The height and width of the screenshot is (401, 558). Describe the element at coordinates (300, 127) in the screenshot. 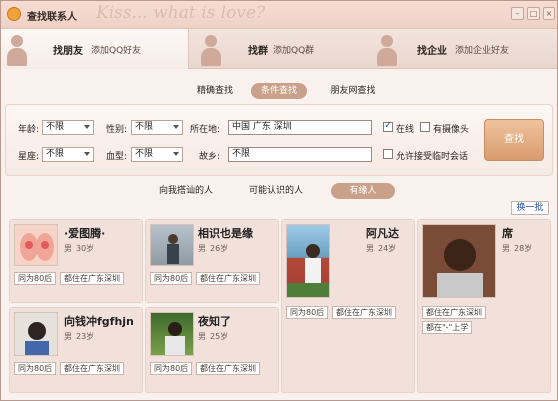

I see `location-field: 中国 广东 深圳` at that location.